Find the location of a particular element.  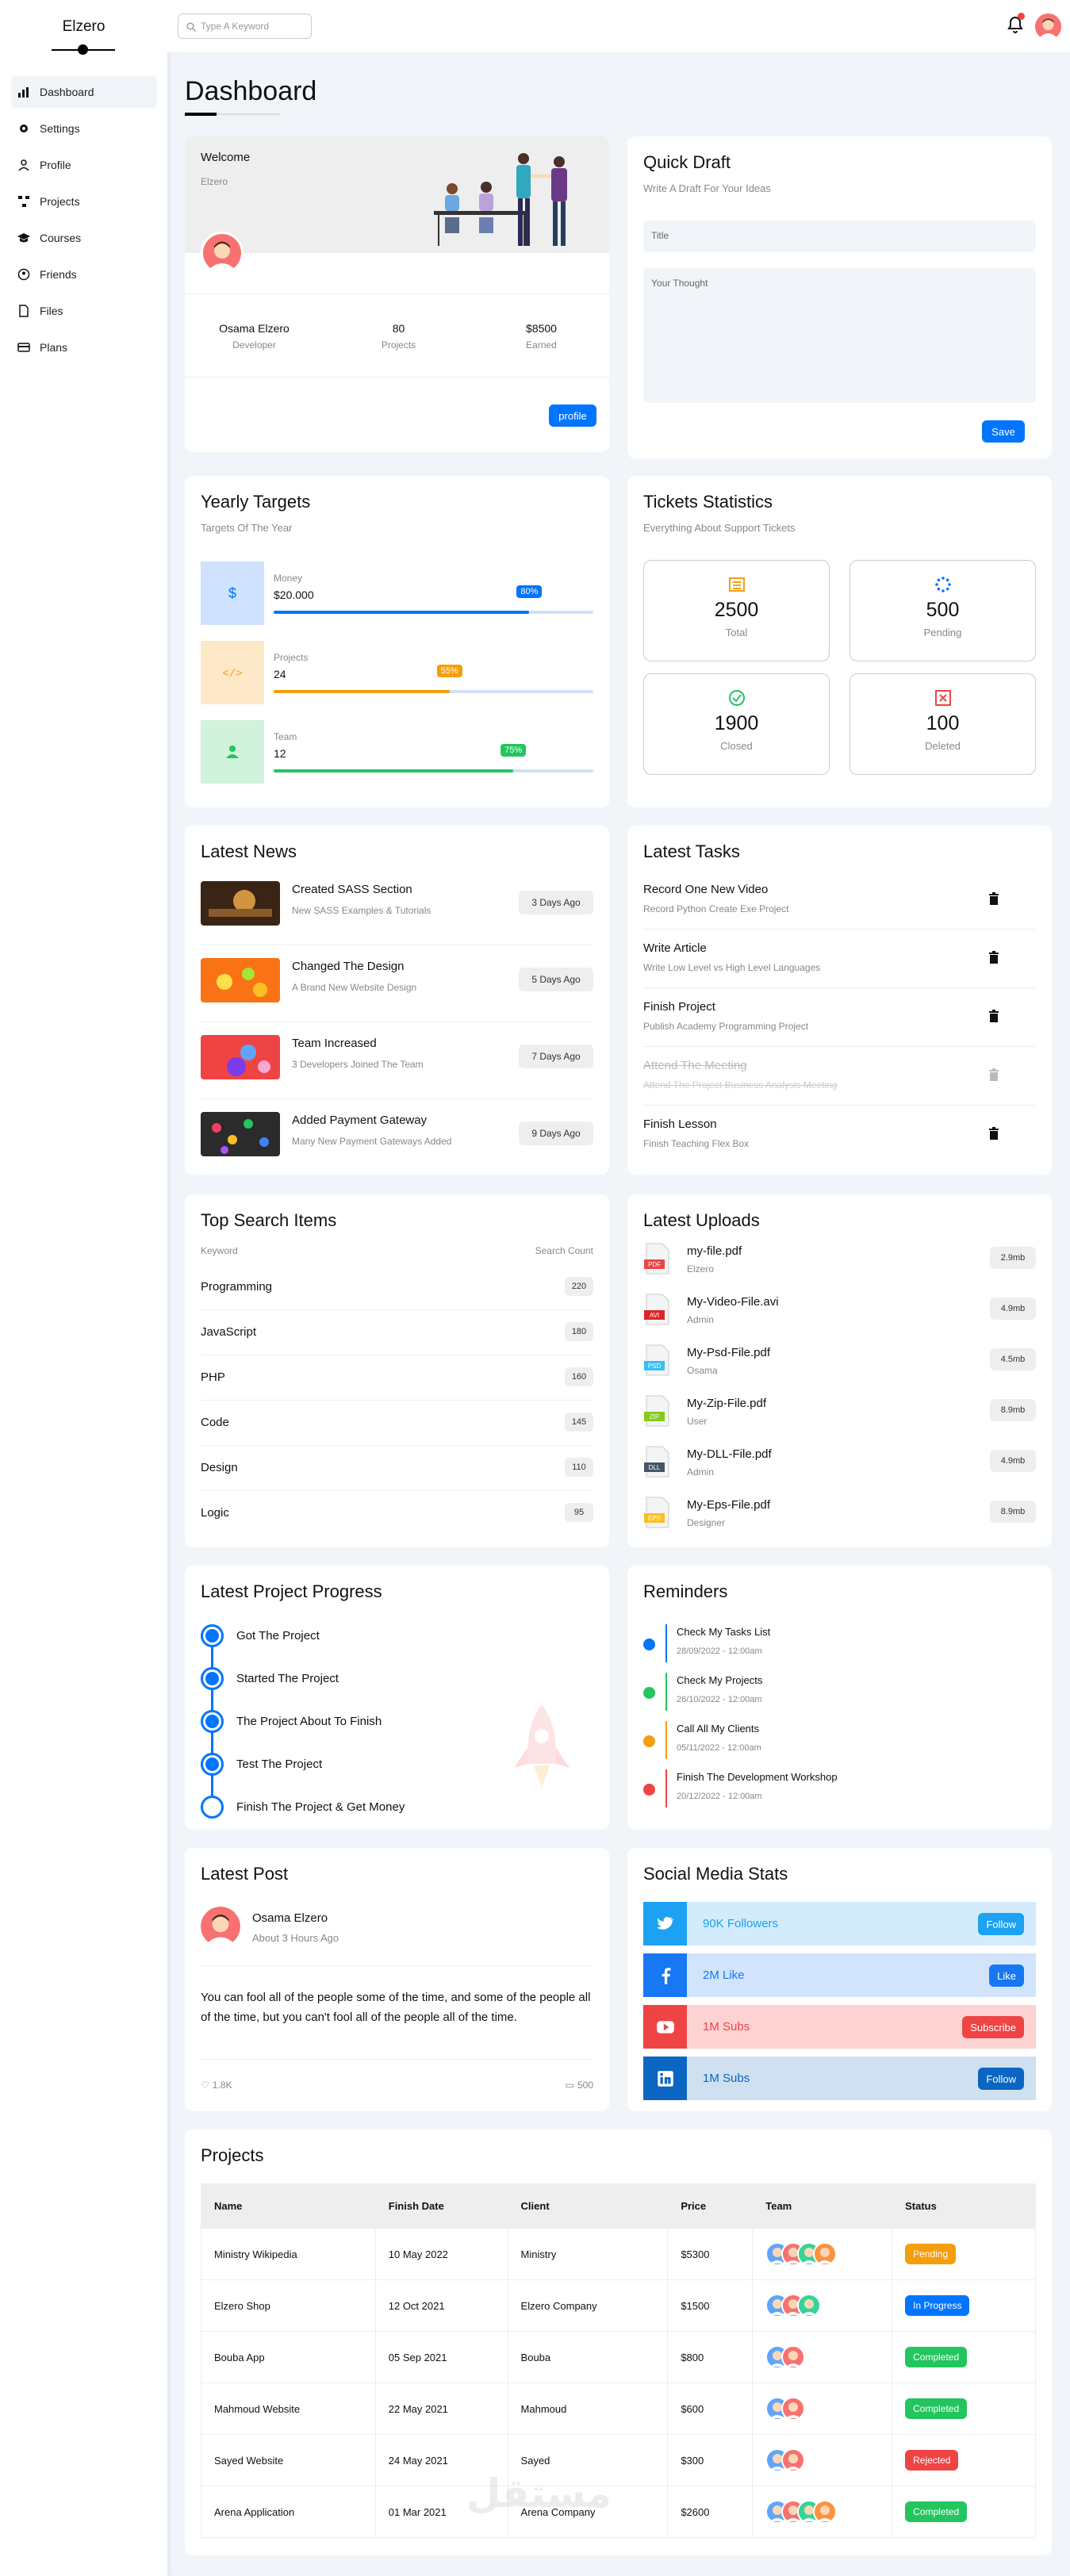

sidebar-item-dashboard: Dashboard is located at coordinates (84, 92).